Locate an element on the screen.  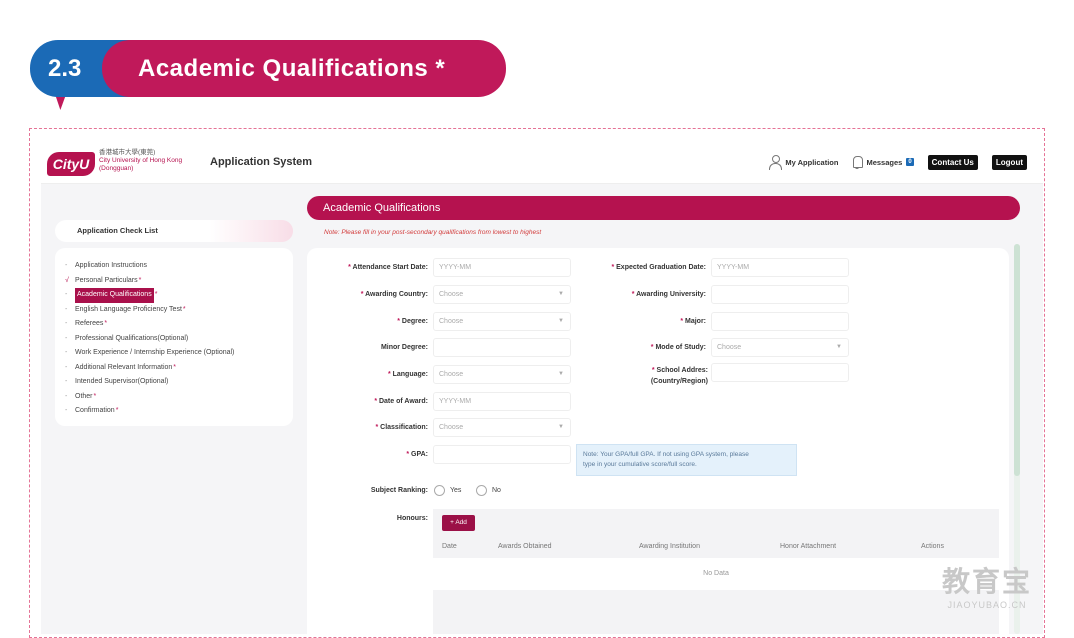
watermark-text: 教育宝 is located at coordinates (987, 581).